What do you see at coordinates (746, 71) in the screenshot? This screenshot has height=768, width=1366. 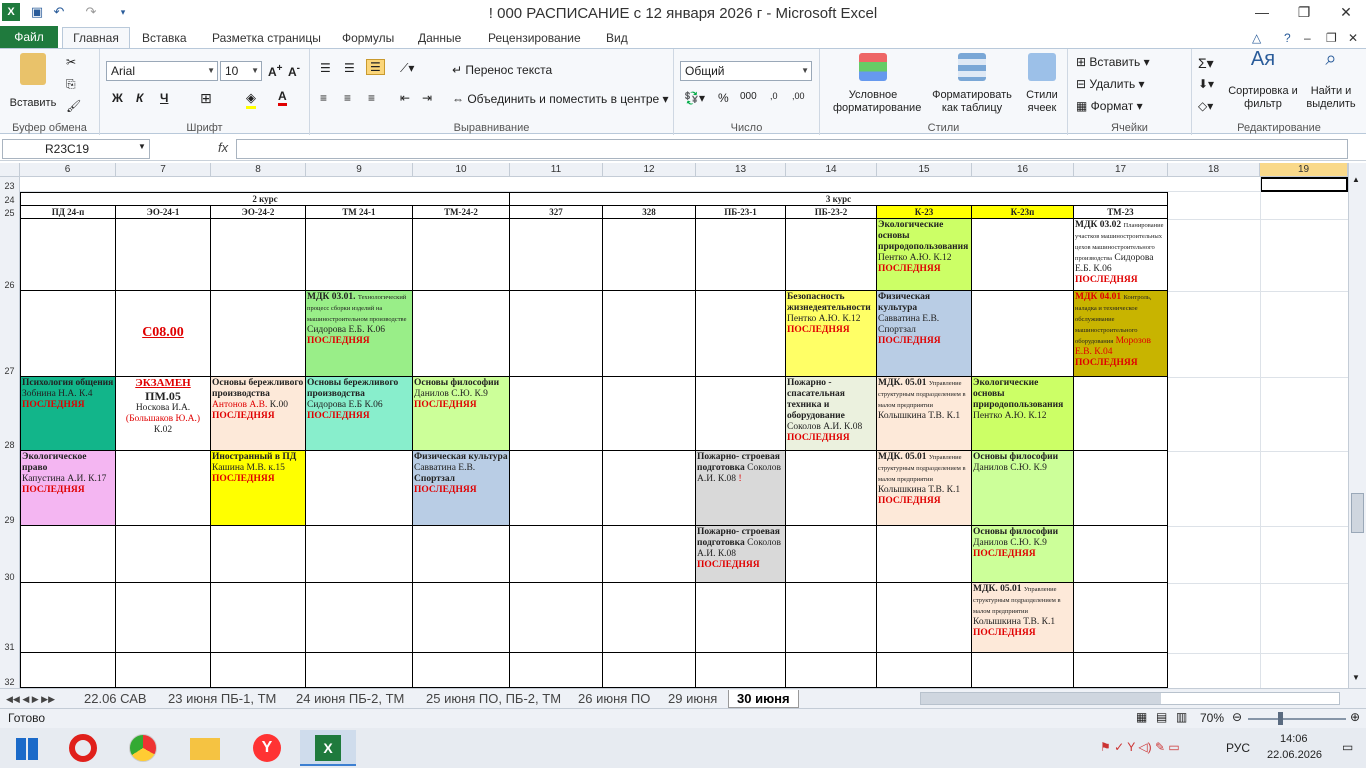 I see `number-format-combo: Общий ▼` at bounding box center [746, 71].